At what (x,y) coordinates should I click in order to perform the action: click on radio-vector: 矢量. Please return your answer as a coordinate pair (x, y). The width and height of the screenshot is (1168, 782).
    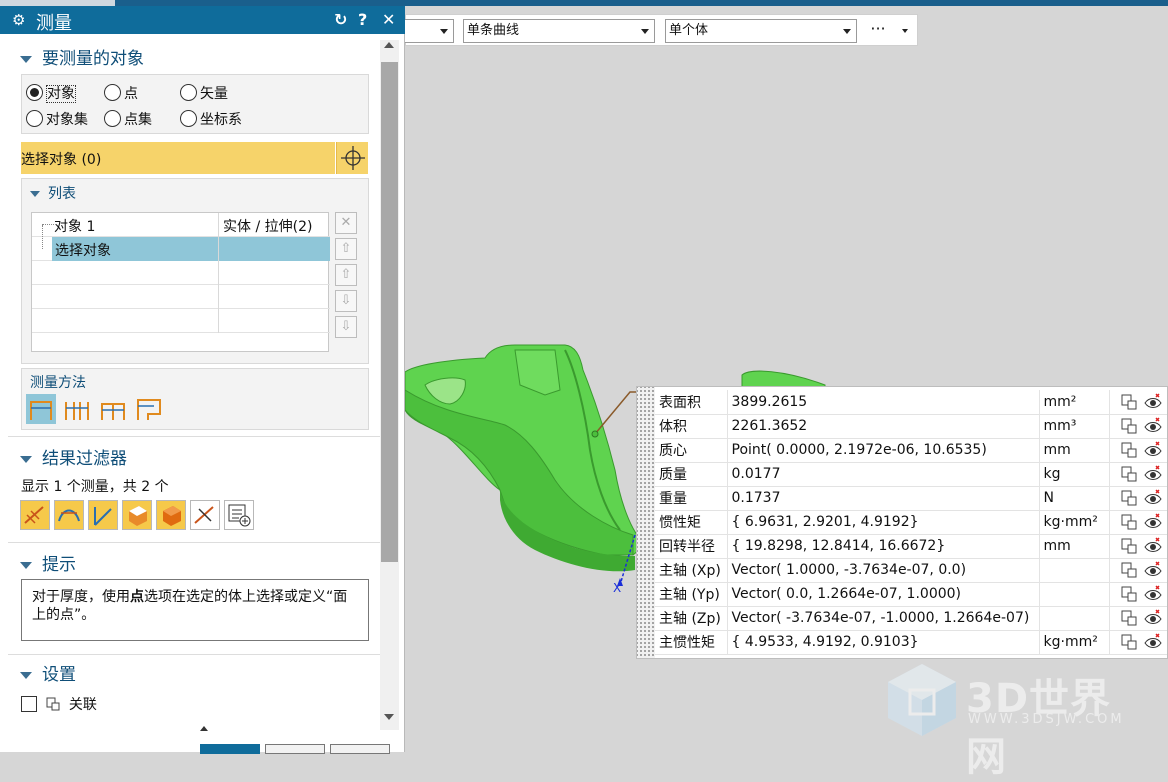
    Looking at the image, I should click on (204, 93).